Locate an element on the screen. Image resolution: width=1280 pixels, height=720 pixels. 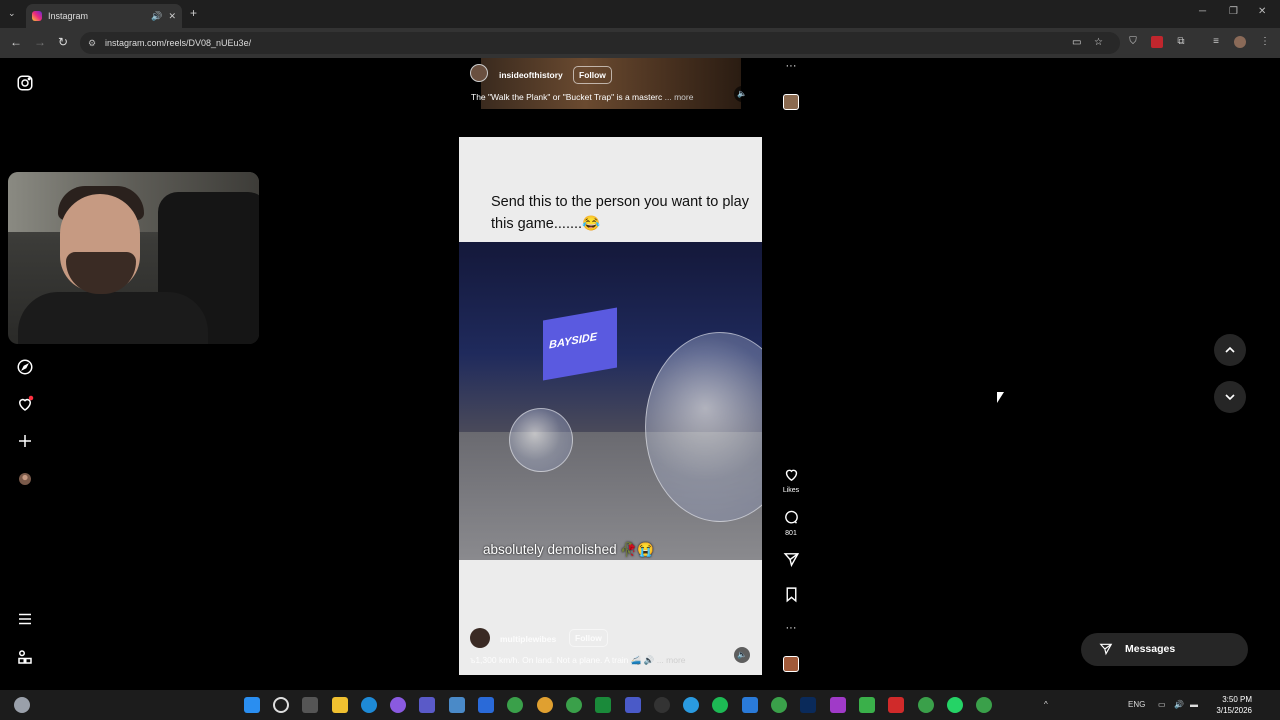
clock-time: 3:50 PM is located at coordinates (1237, 699).